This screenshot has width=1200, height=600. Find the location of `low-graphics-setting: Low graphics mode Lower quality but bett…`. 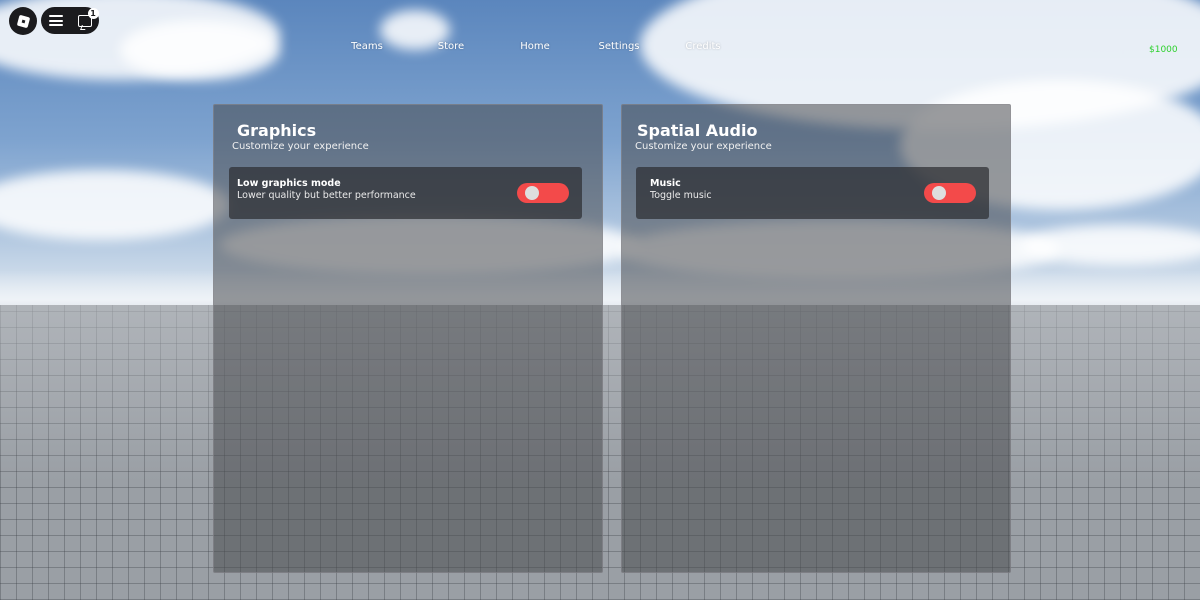

low-graphics-setting: Low graphics mode Lower quality but bett… is located at coordinates (405, 193).